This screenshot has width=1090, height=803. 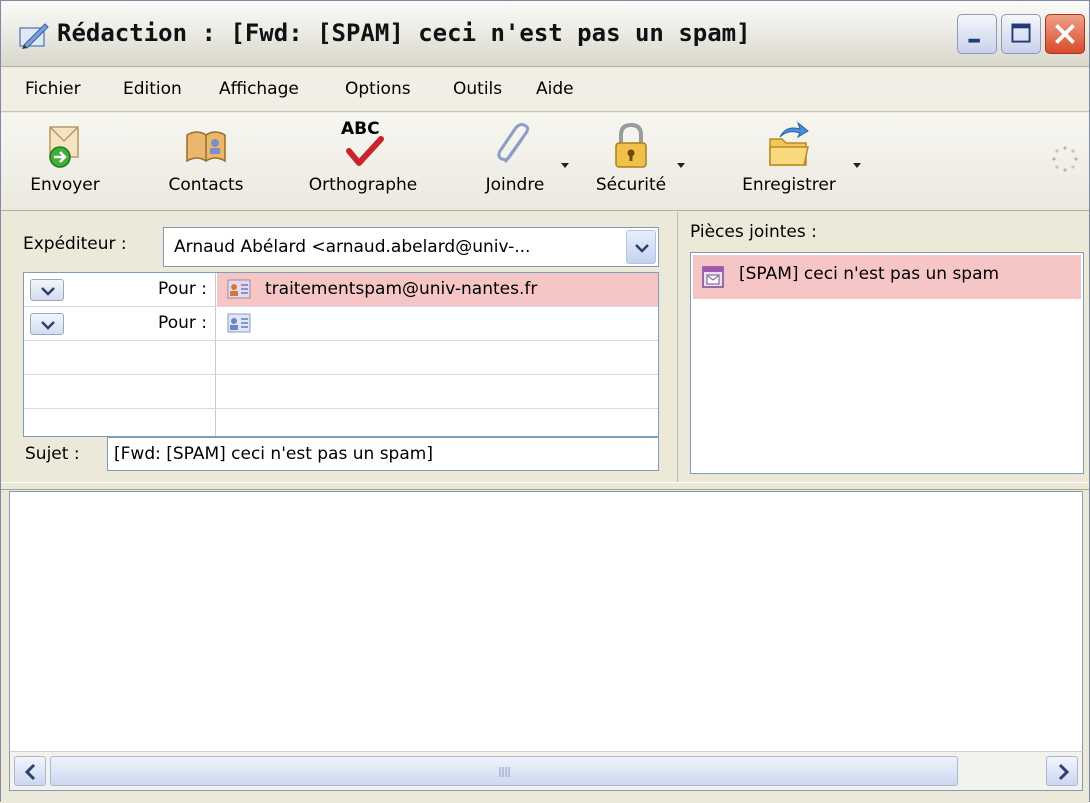 What do you see at coordinates (273, 454) in the screenshot?
I see `subject-value: [Fwd: [SPAM] ceci n'est pas un spam]` at bounding box center [273, 454].